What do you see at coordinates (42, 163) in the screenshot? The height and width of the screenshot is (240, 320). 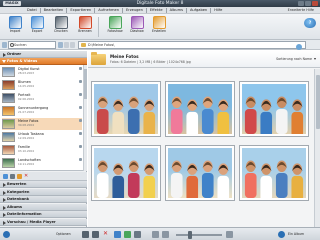 I see `folder-item: Landschaften 19.11.2004` at bounding box center [42, 163].